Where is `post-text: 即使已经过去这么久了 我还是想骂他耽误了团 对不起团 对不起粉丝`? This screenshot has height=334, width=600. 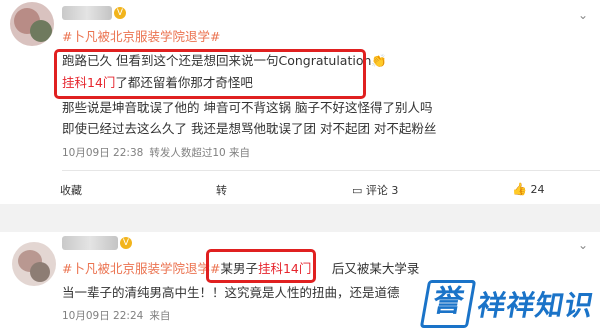 post-text: 即使已经过去这么久了 我还是想骂他耽误了团 对不起团 对不起粉丝 is located at coordinates (249, 128).